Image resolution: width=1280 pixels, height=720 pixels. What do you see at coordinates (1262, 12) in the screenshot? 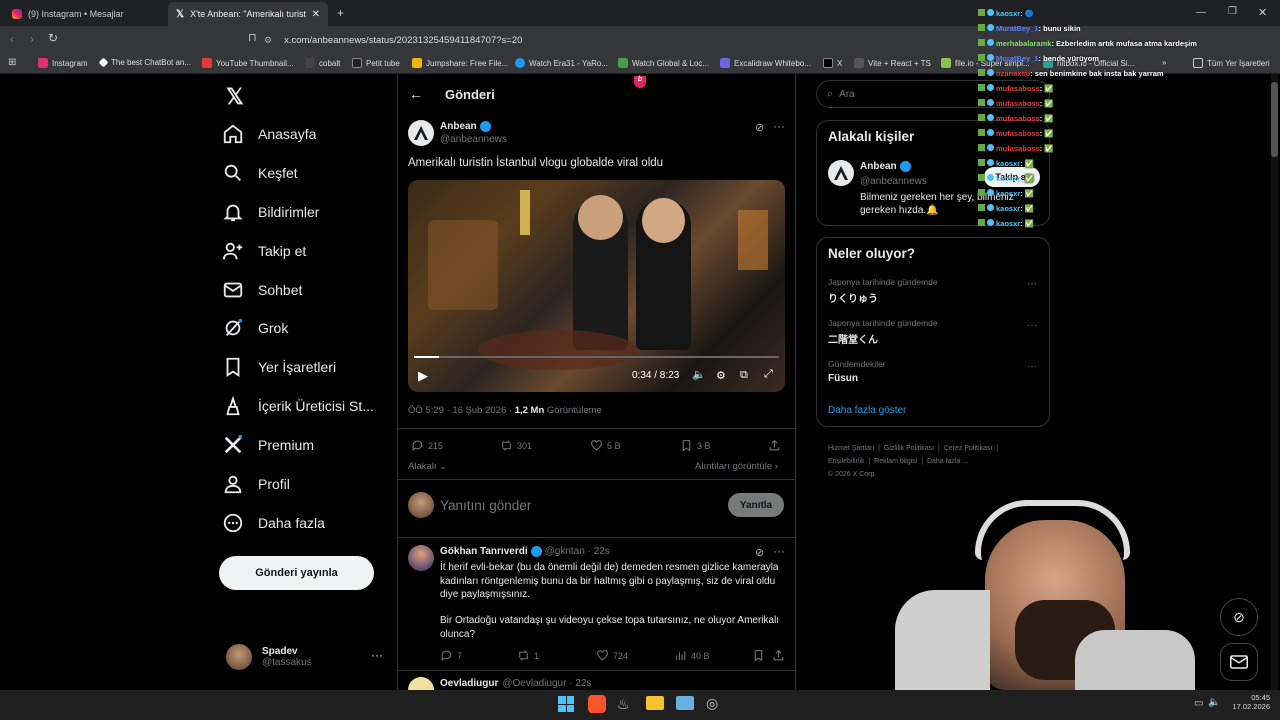
I see `close-window-icon: ✕` at bounding box center [1262, 12].